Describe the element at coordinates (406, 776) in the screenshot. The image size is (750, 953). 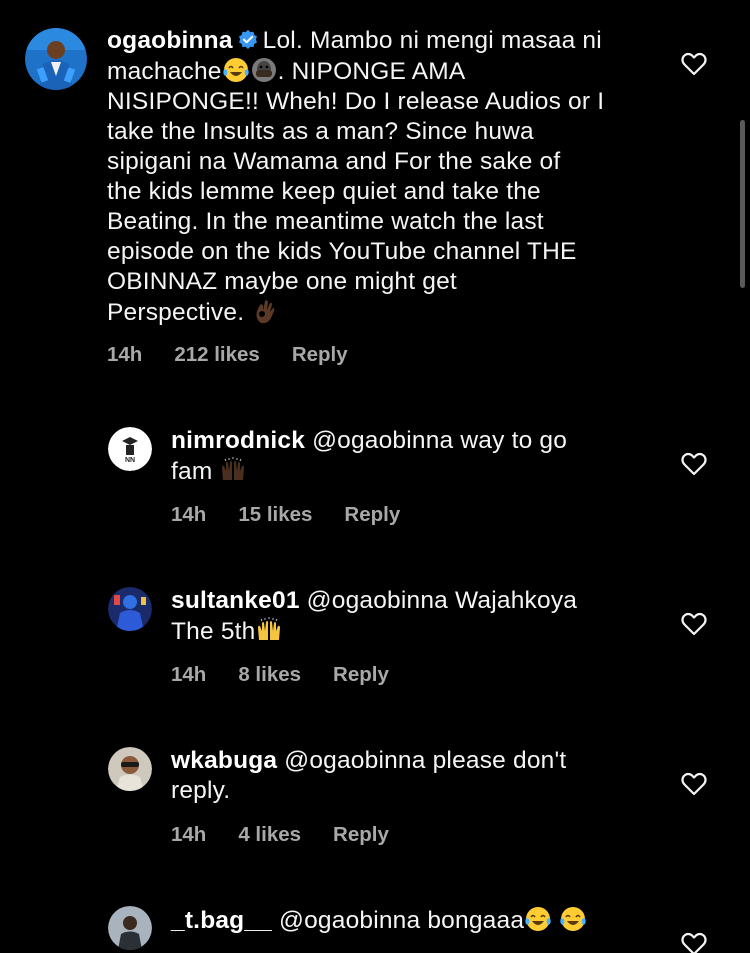
I see `comment-body: wkabuga @ogaobinna please don't reply.` at that location.